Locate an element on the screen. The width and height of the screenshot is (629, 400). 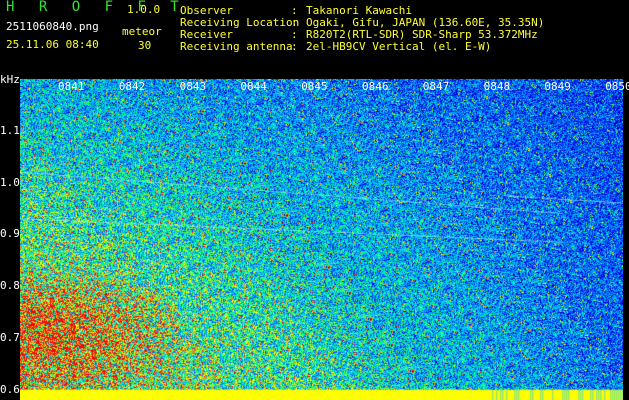
y-axis-unit: kHz is located at coordinates (10, 79).